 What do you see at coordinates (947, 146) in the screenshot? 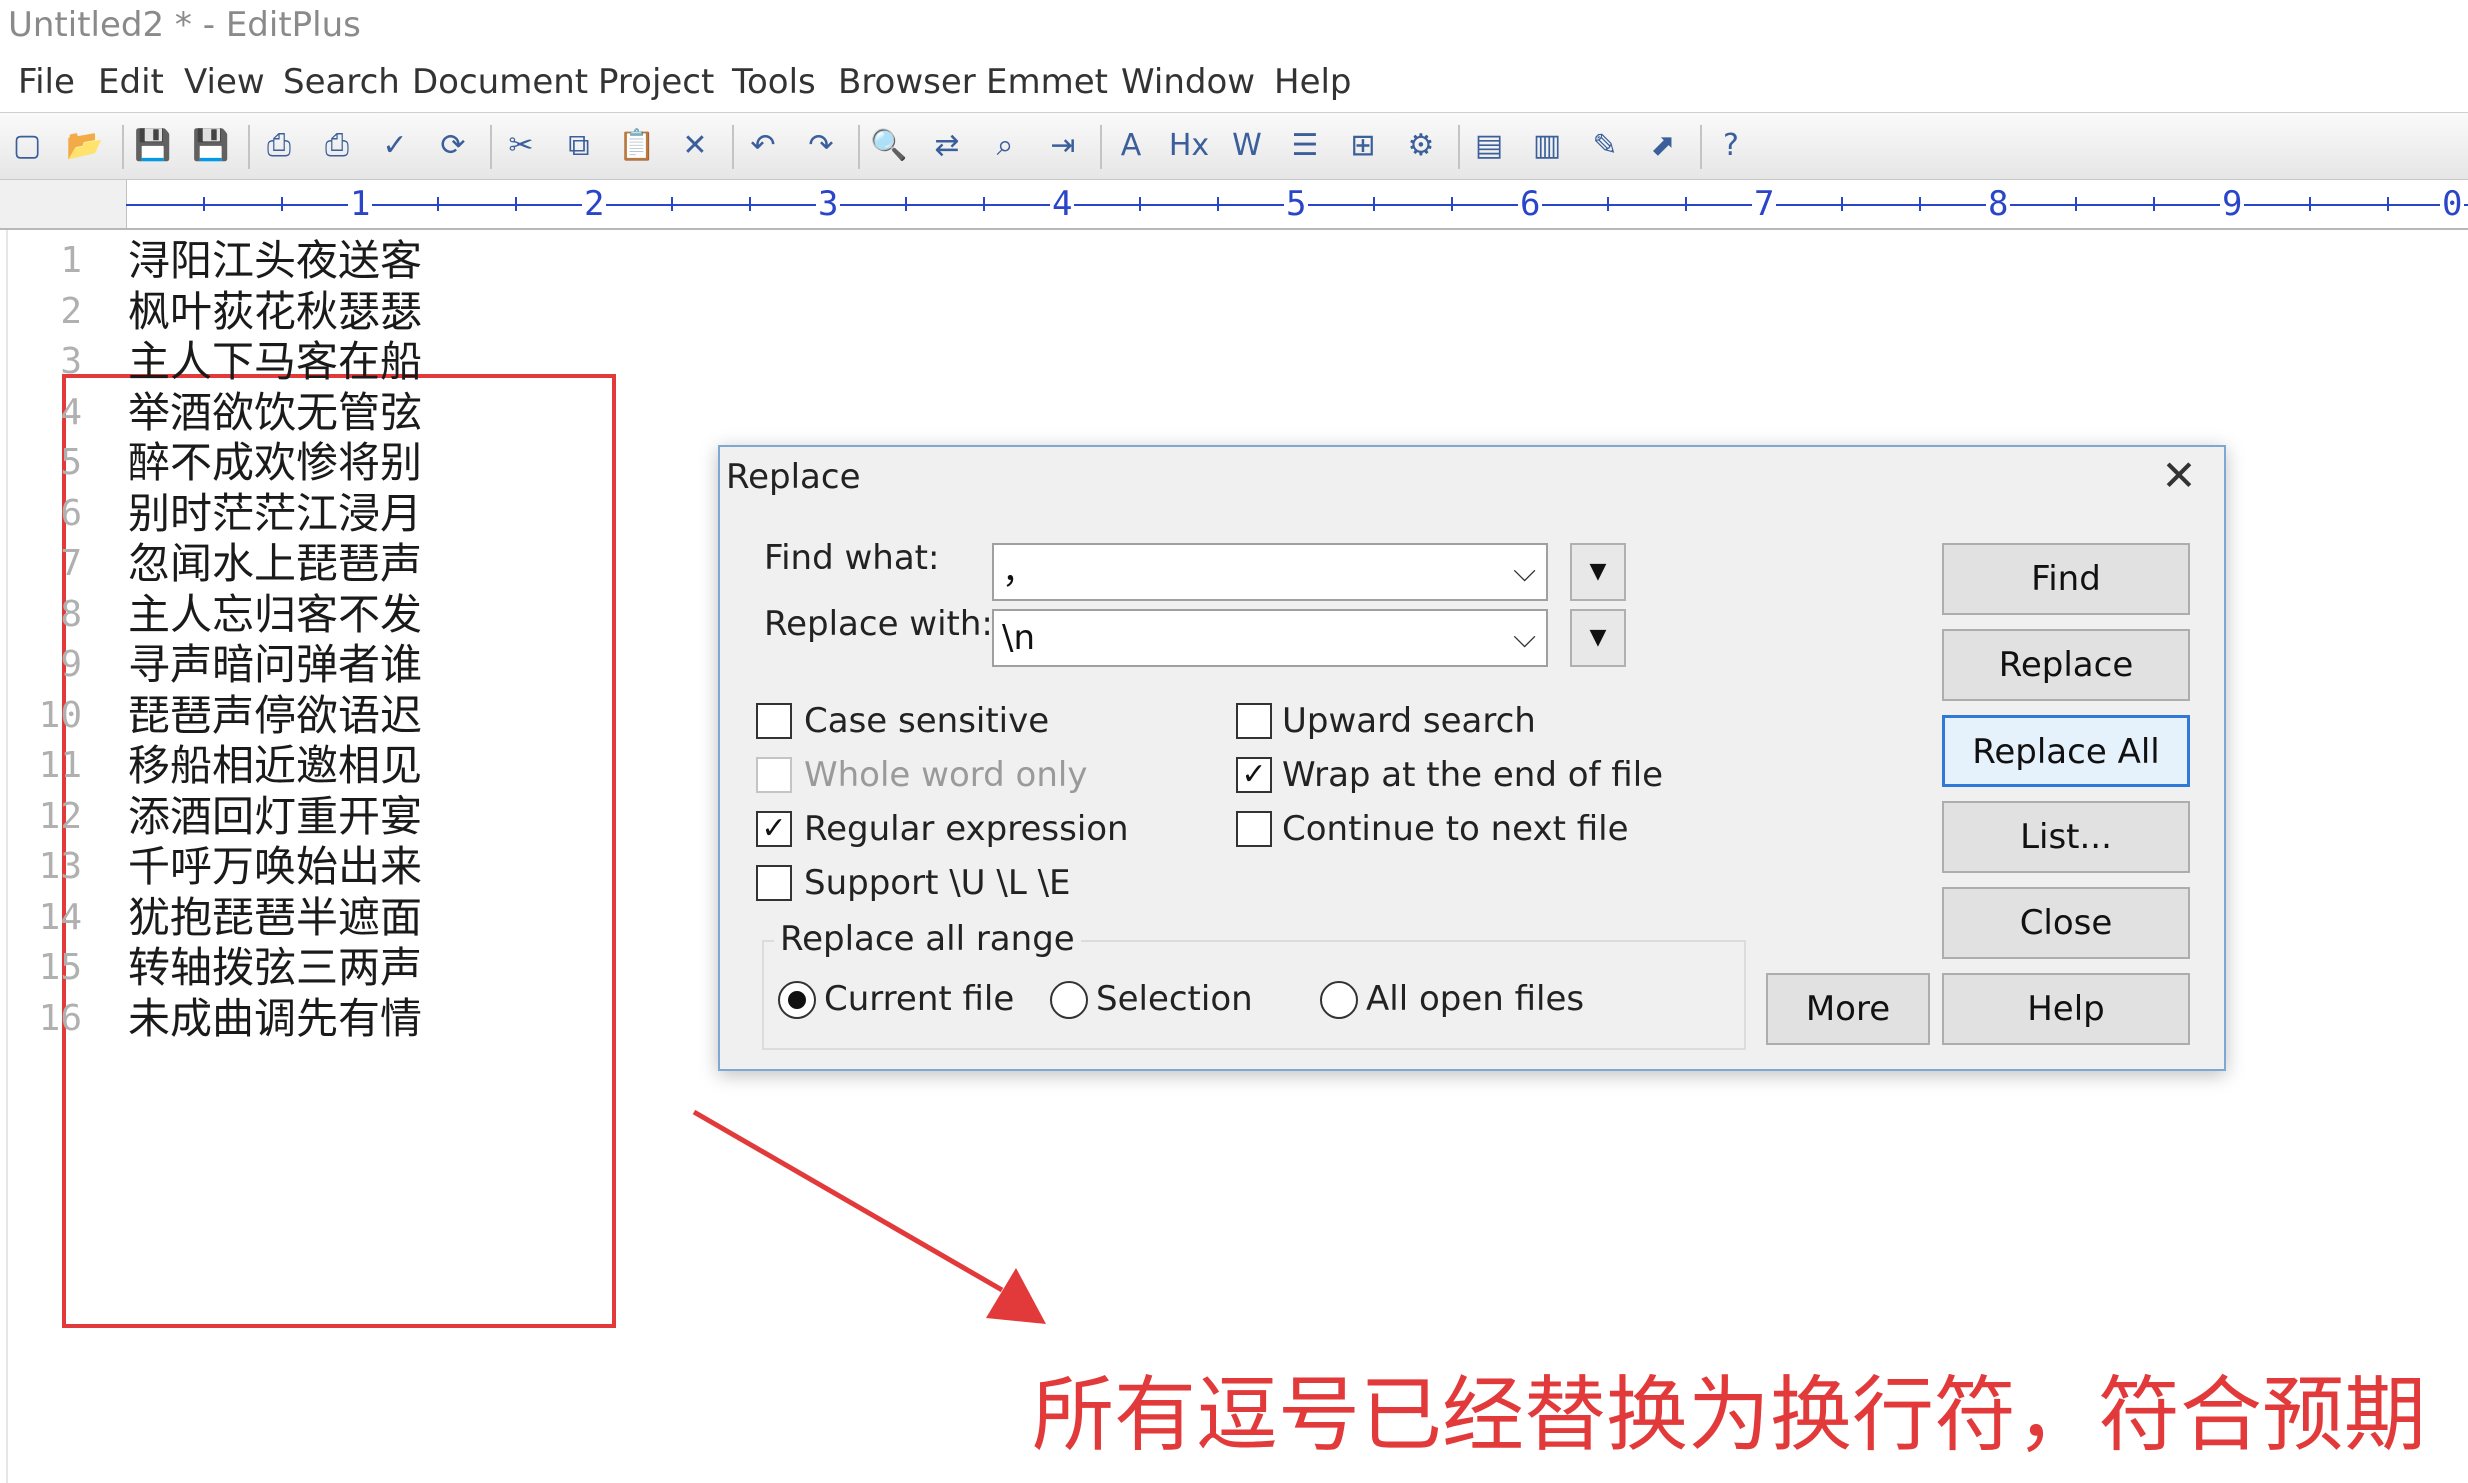
I see `replace-icon: ⇄` at bounding box center [947, 146].